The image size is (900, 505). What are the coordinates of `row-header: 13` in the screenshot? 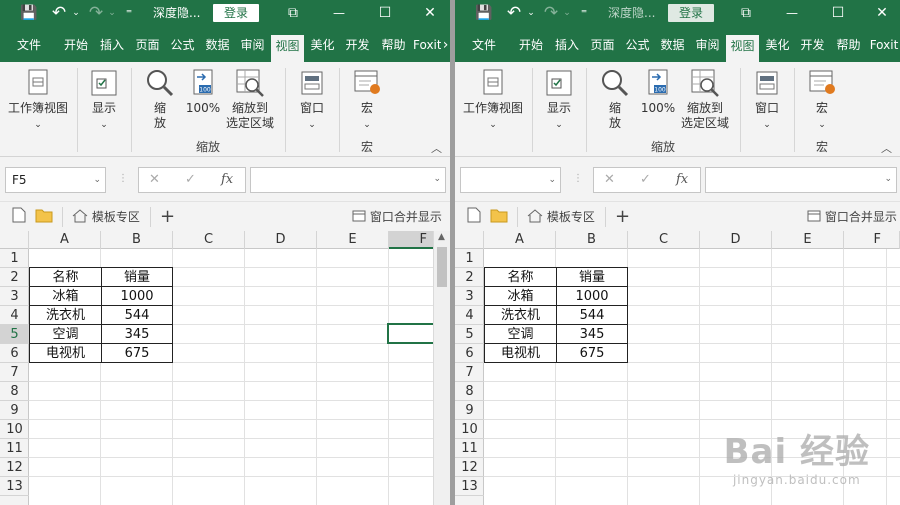 It's located at (469, 486).